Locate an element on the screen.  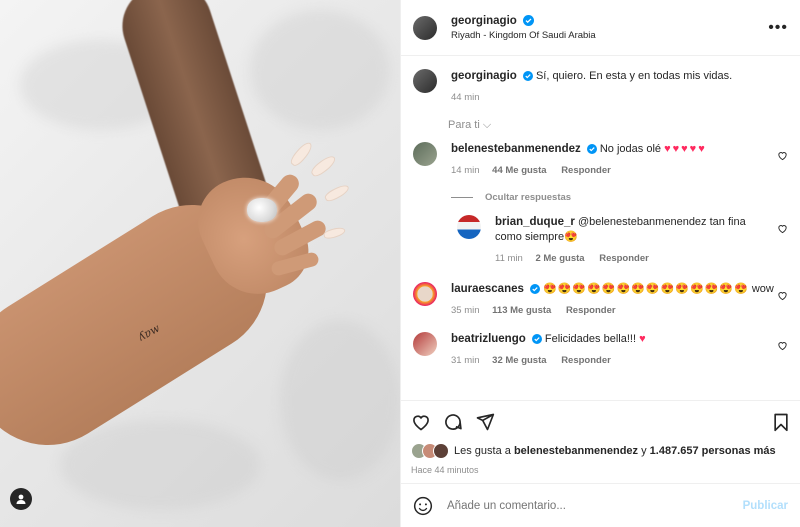
liker-avatars is located at coordinates (430, 451).